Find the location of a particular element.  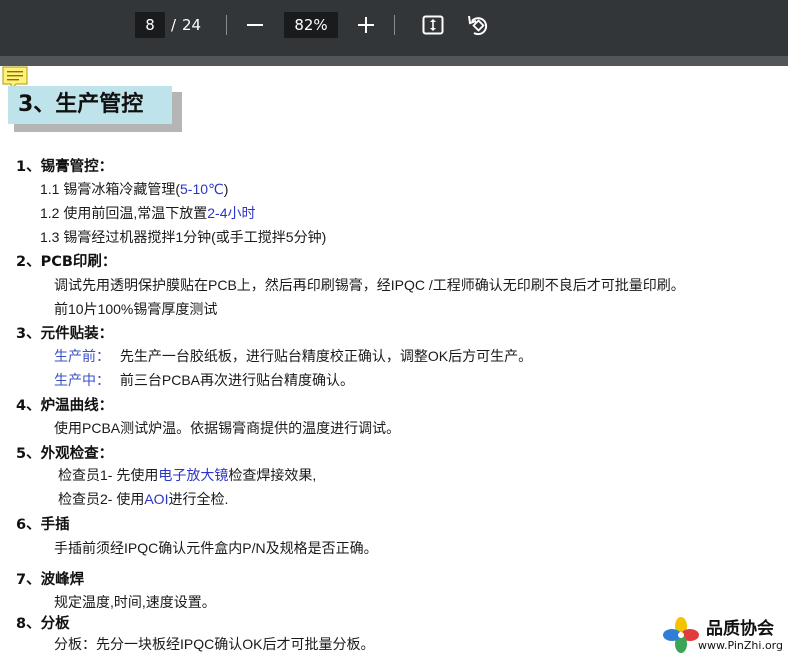

highlight-text: AOI is located at coordinates (156, 499).